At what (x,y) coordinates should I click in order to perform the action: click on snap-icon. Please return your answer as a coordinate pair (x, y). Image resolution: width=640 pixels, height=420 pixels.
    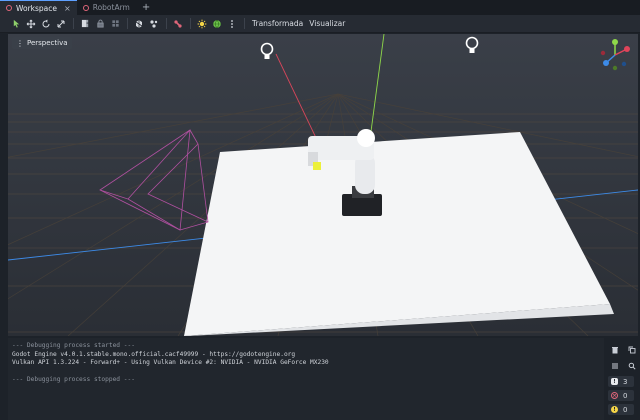
    Looking at the image, I should click on (139, 24).